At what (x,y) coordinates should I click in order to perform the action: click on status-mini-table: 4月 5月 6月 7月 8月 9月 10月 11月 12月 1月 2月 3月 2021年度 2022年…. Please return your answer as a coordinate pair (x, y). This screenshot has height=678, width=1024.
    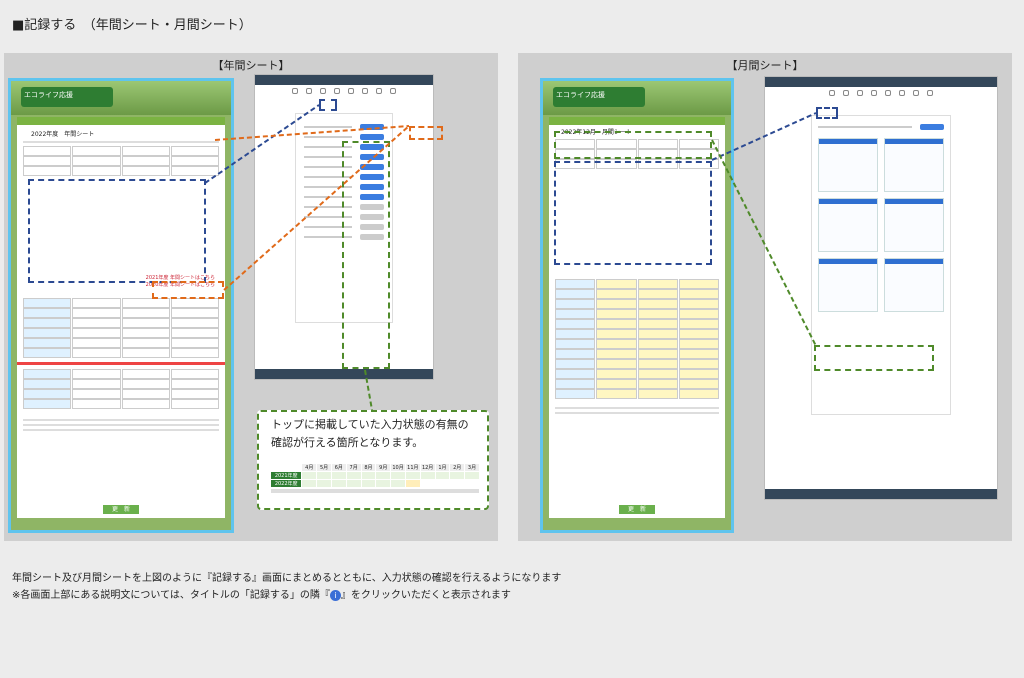
    Looking at the image, I should click on (375, 478).